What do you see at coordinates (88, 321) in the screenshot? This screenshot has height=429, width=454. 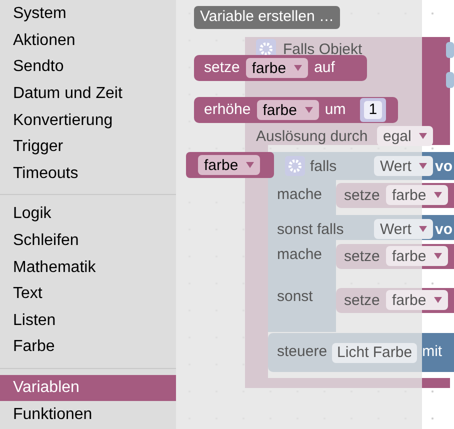 I see `toolbox-category: Listen` at bounding box center [88, 321].